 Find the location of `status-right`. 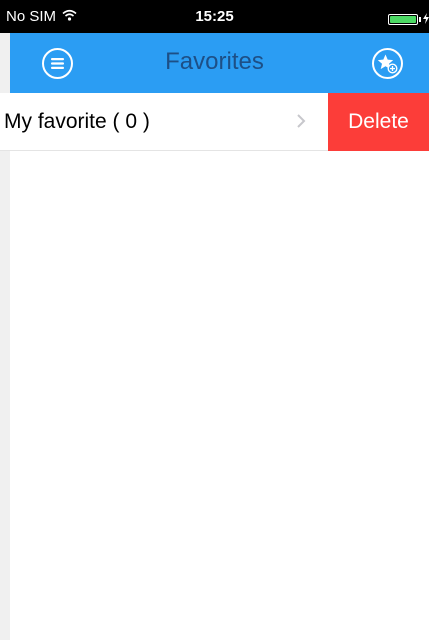

status-right is located at coordinates (408, 19).